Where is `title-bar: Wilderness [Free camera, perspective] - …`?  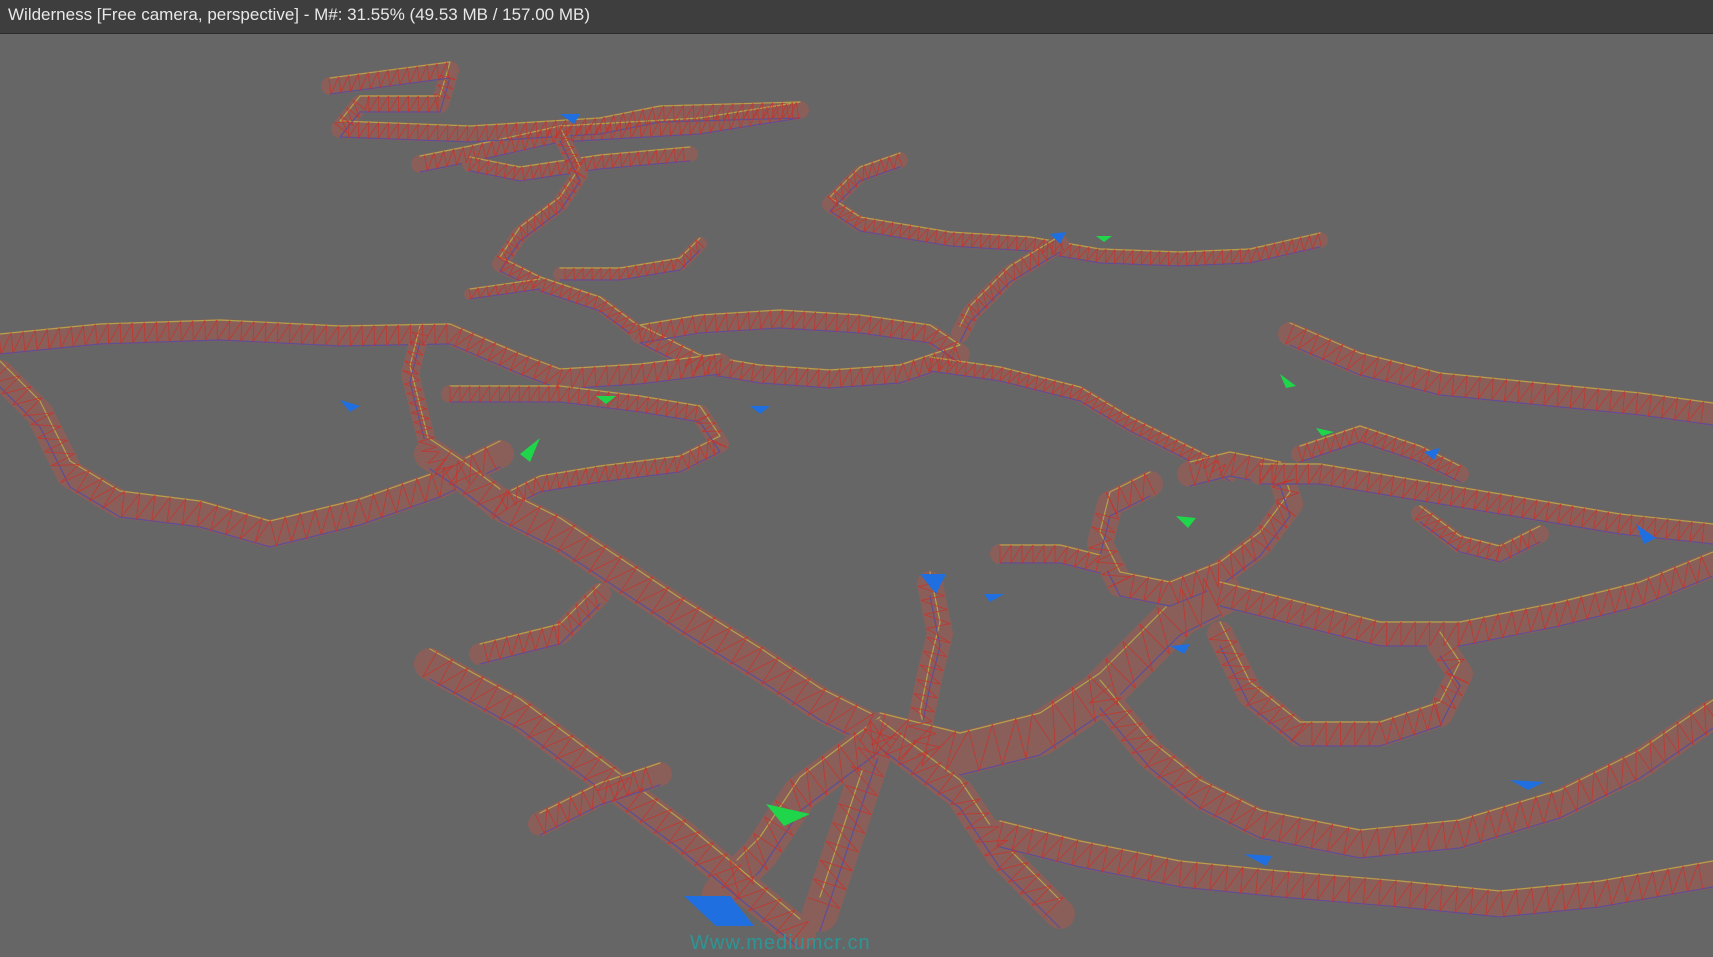
title-bar: Wilderness [Free camera, perspective] - … is located at coordinates (856, 17).